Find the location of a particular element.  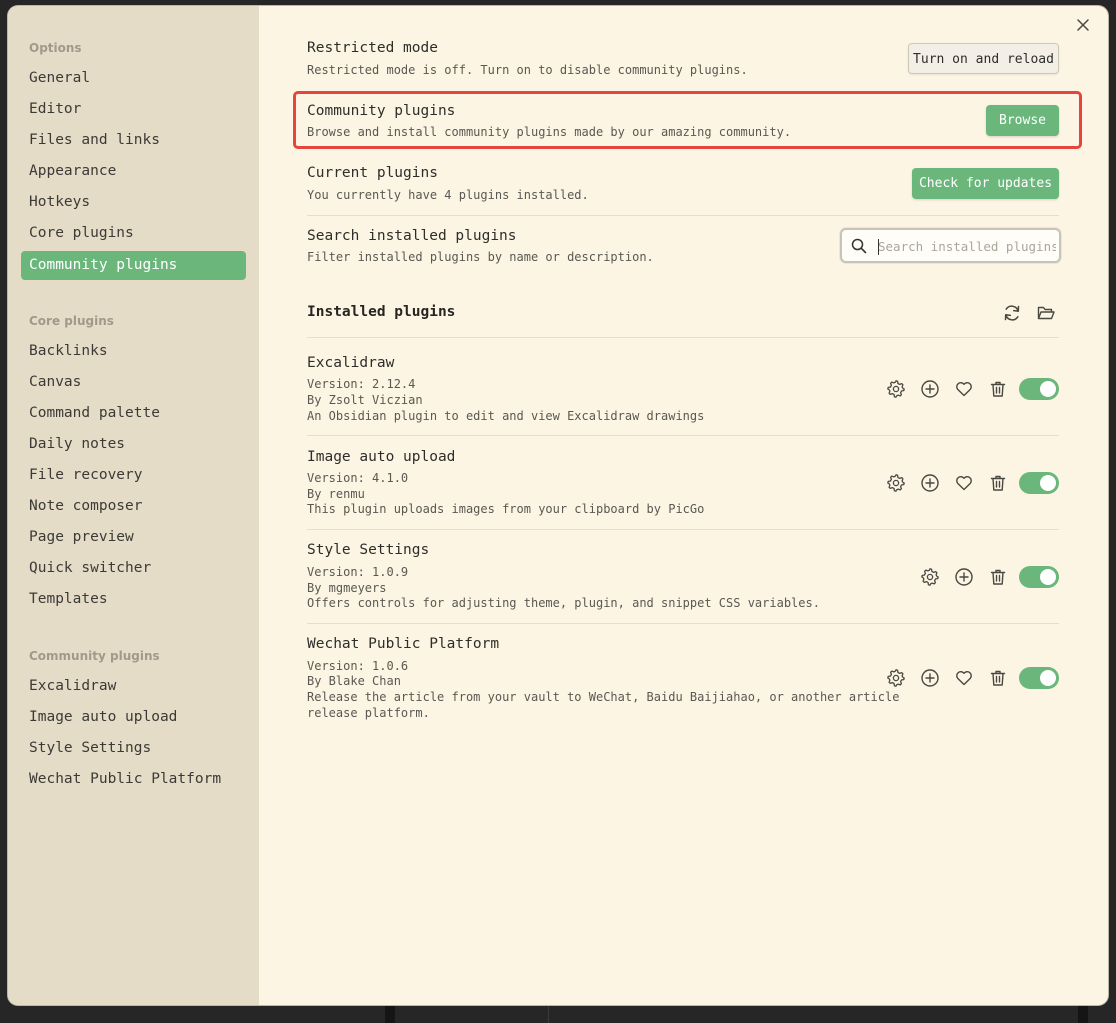

plugin-version: Version: 1.0.6 is located at coordinates (358, 666).